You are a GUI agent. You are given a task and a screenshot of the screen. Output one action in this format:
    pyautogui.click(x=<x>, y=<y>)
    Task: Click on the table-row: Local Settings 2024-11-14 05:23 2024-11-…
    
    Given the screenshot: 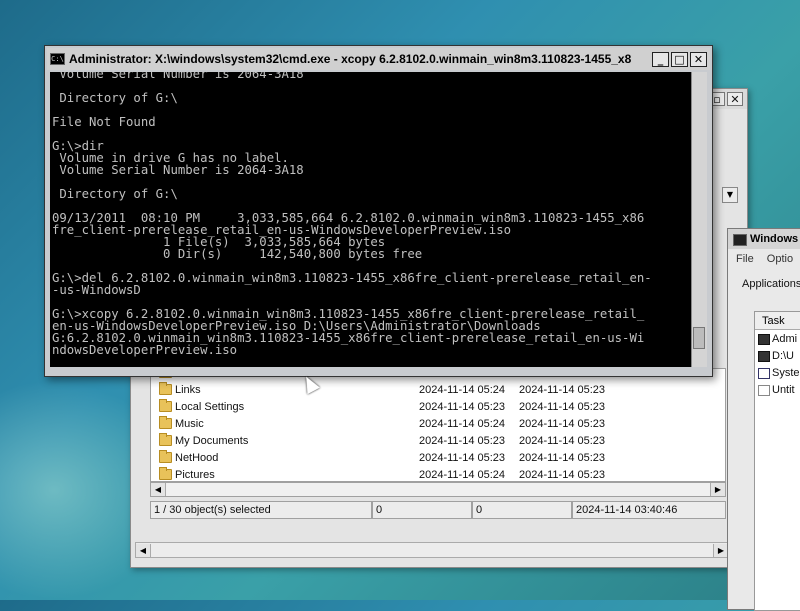 What is the action you would take?
    pyautogui.click(x=438, y=407)
    